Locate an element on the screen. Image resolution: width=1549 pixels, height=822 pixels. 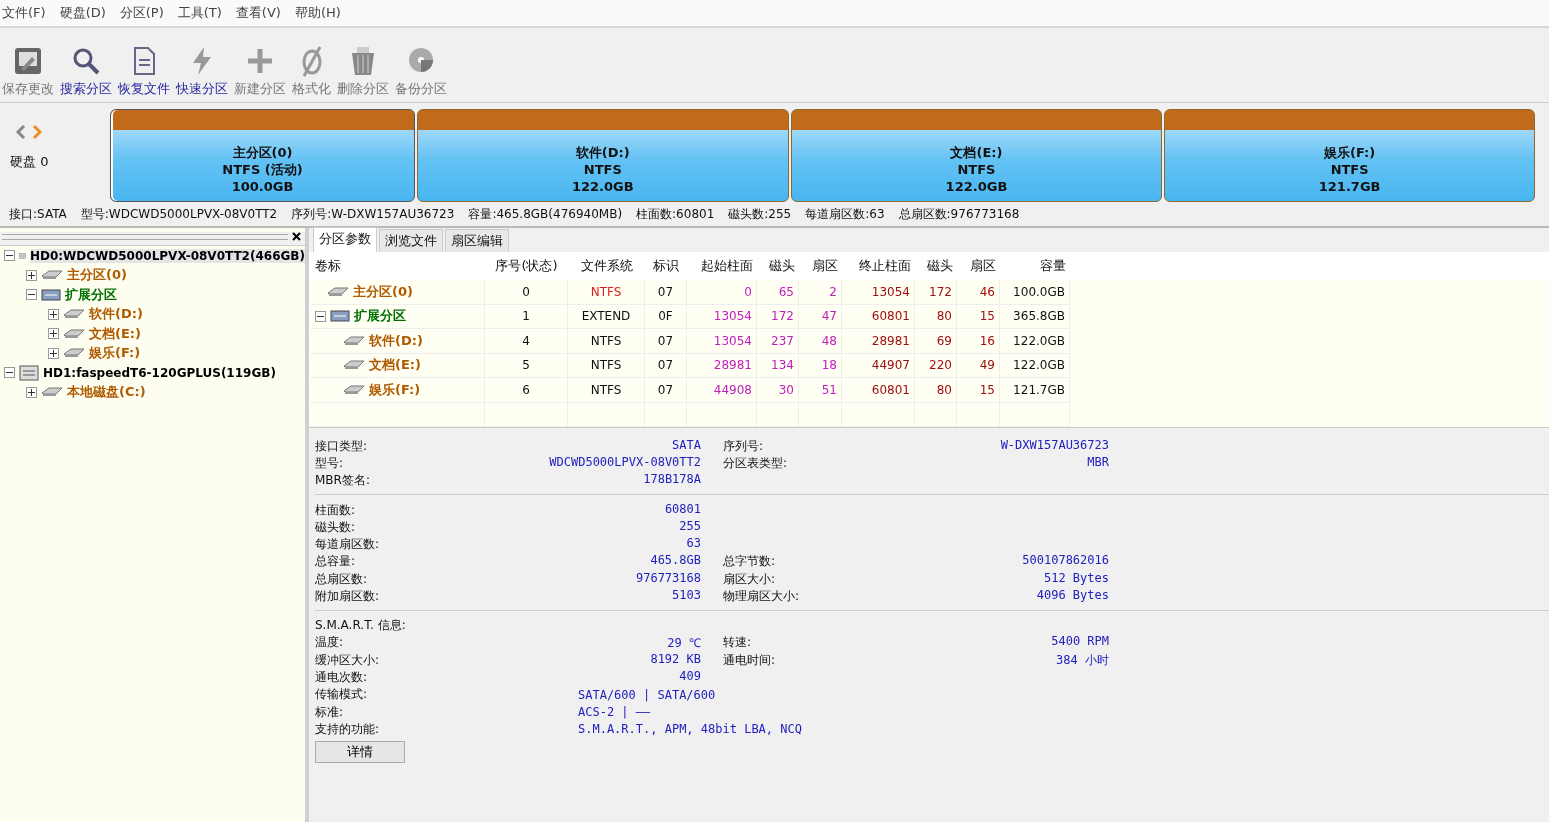
volume-label: 主分区(0) is located at coordinates (383, 291).